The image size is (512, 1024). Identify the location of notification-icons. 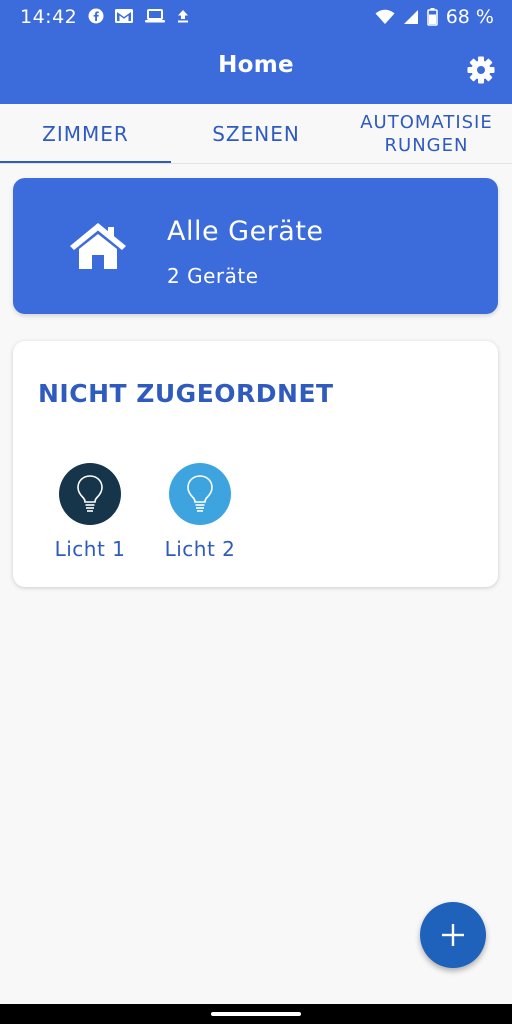
(139, 16).